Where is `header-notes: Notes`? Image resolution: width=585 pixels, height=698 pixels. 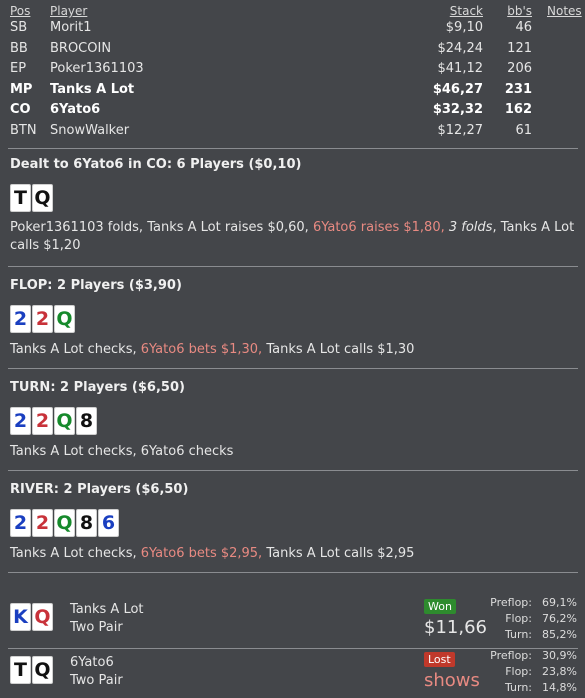
header-notes: Notes is located at coordinates (564, 11).